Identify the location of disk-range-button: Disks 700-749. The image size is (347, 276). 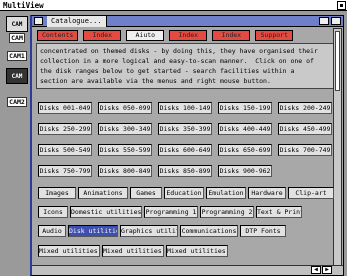
(305, 150).